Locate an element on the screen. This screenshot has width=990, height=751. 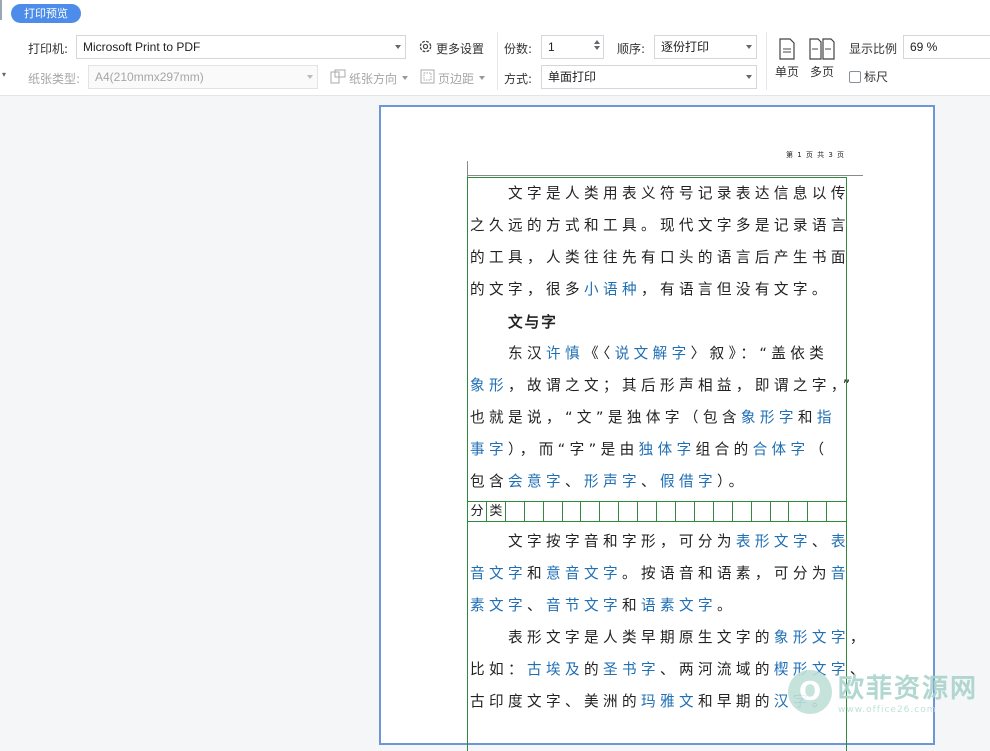
text-line: 表形文字是人类早期原生文字的象形文字， is located at coordinates (667, 638).